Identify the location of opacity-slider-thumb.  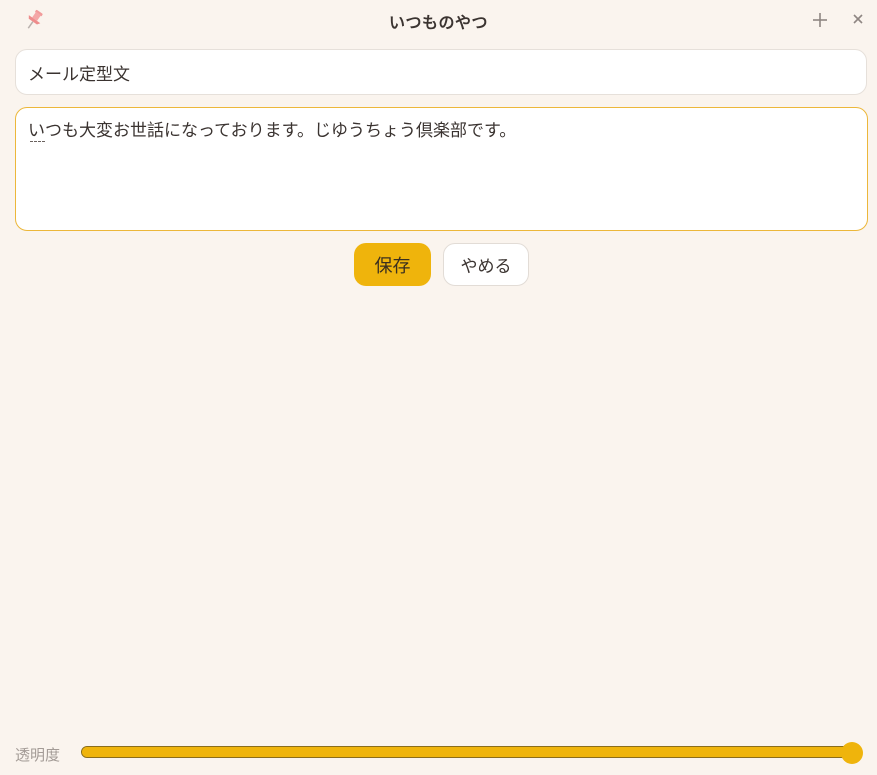
(852, 753).